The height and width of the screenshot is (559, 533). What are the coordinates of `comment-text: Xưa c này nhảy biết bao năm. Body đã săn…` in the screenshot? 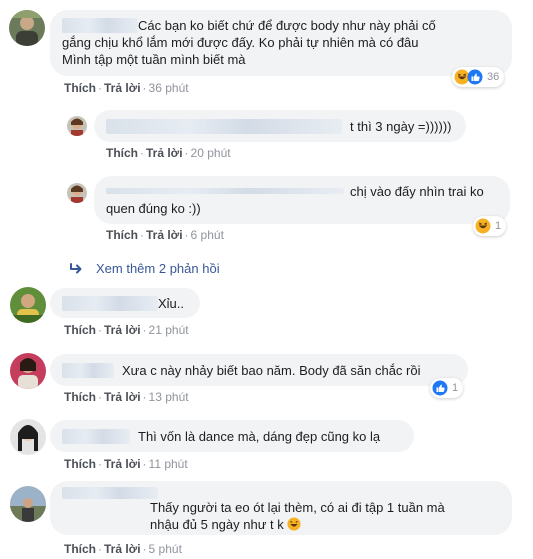 It's located at (271, 370).